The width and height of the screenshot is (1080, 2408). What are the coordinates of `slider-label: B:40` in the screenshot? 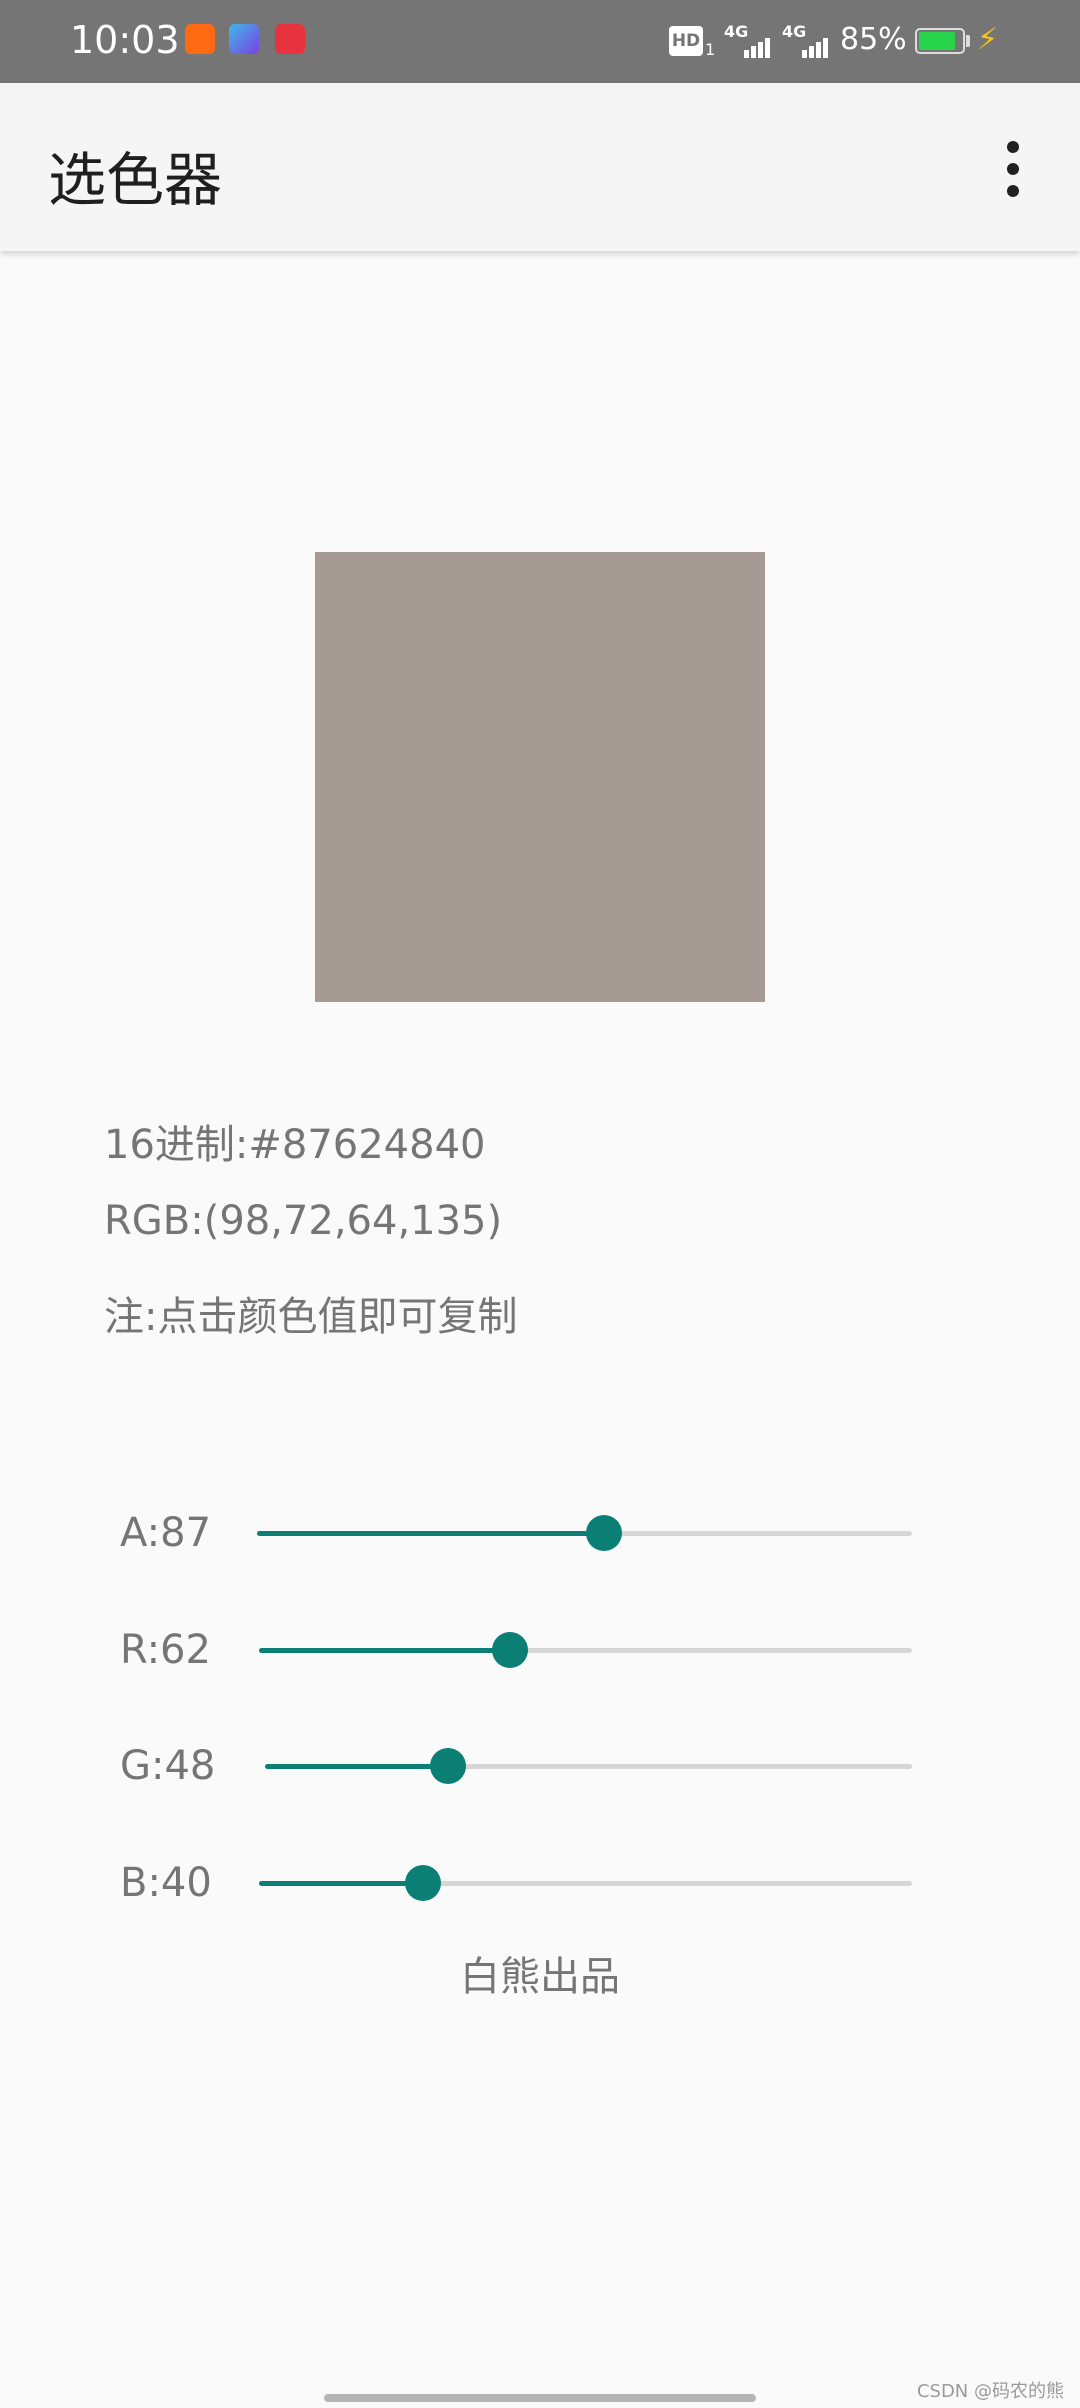 It's located at (166, 1883).